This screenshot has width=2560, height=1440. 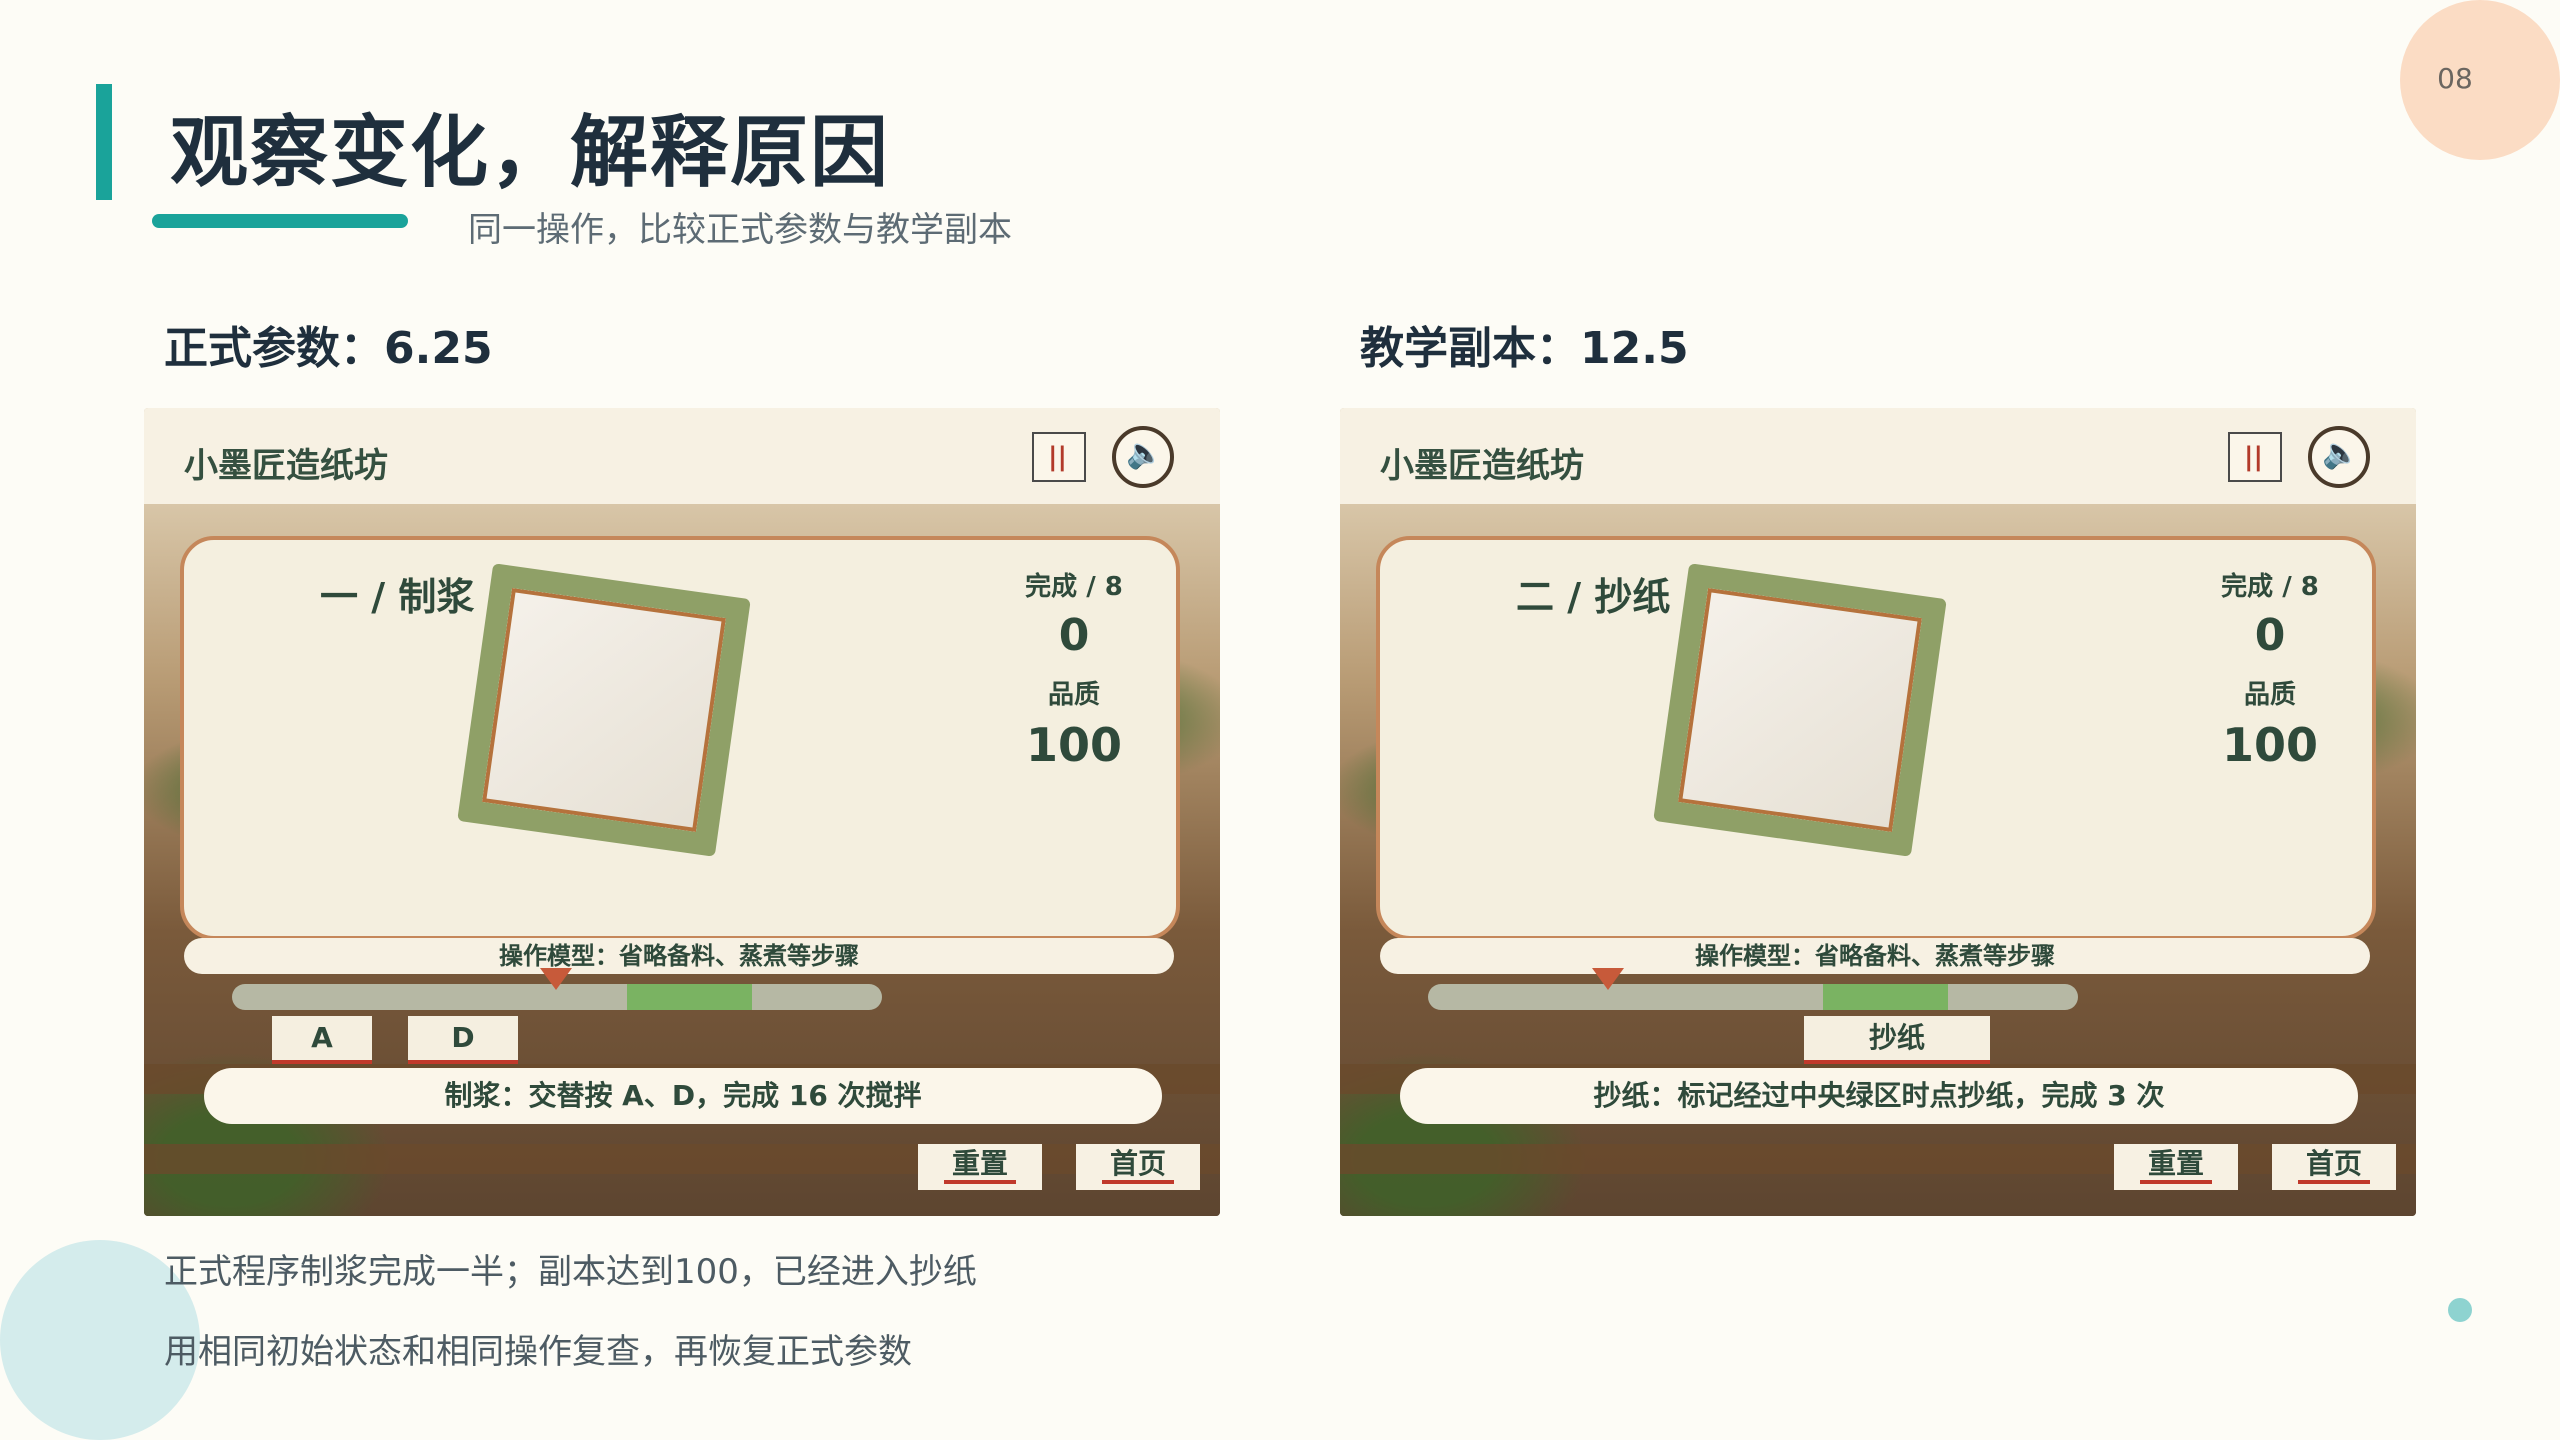 I want to click on observation-note-2: 用相同初始状态和相同操作复查，再恢复正式参数, so click(x=538, y=1352).